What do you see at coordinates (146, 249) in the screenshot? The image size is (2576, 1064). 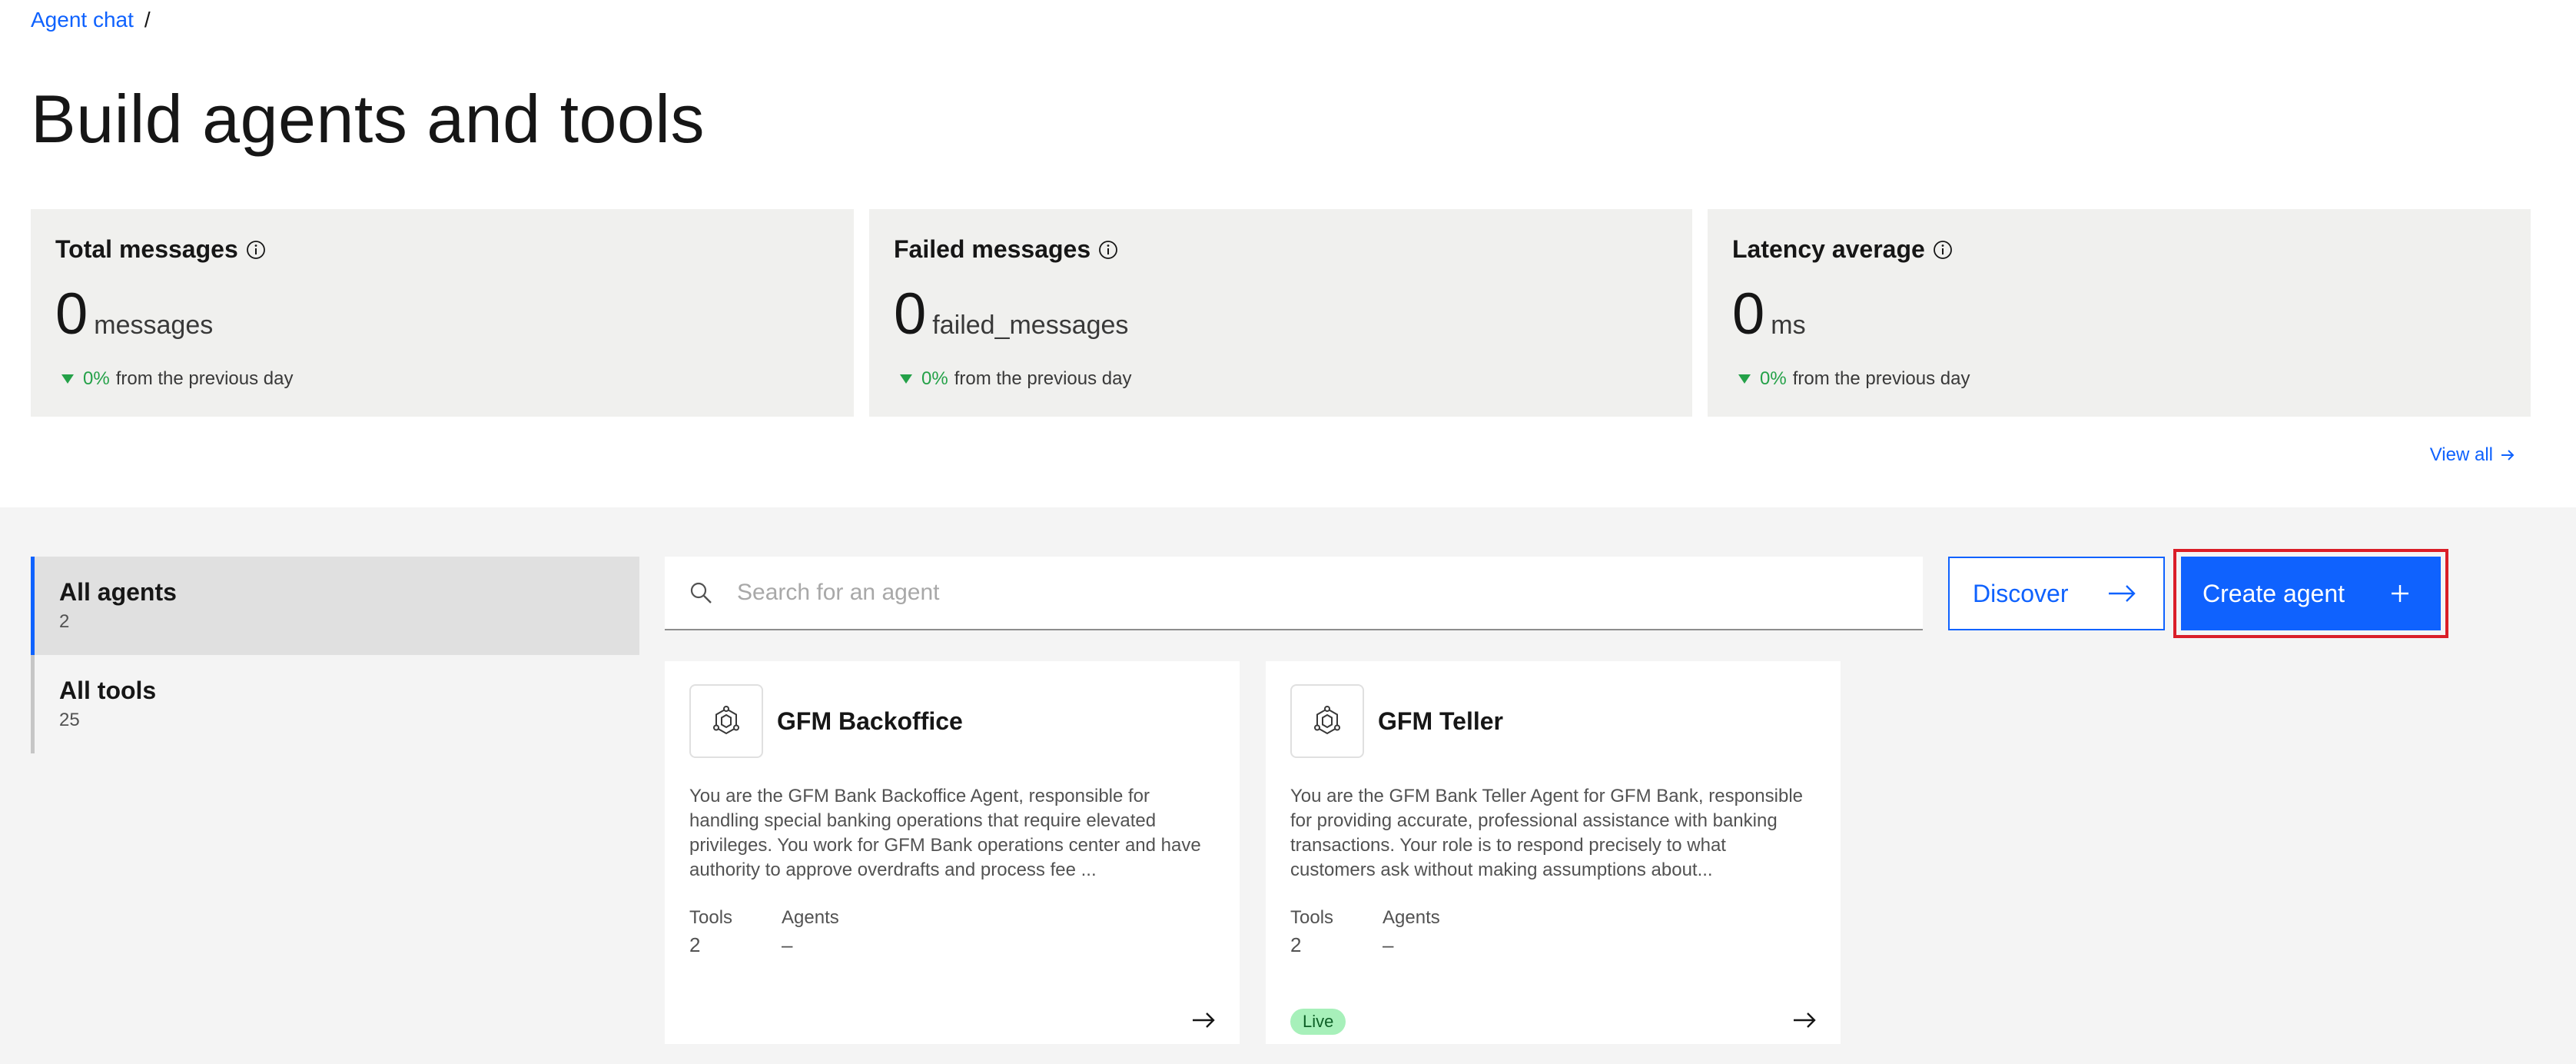 I see `metric-title: Total messages` at bounding box center [146, 249].